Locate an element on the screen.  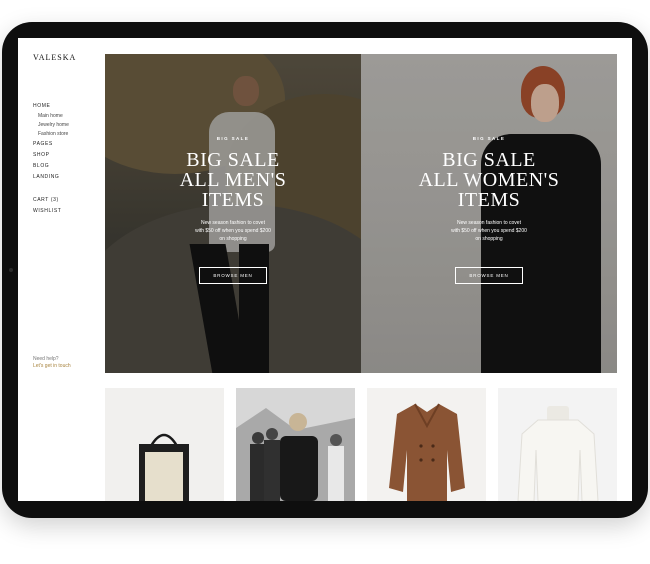
nav-landing: LANDING is located at coordinates (68, 177).